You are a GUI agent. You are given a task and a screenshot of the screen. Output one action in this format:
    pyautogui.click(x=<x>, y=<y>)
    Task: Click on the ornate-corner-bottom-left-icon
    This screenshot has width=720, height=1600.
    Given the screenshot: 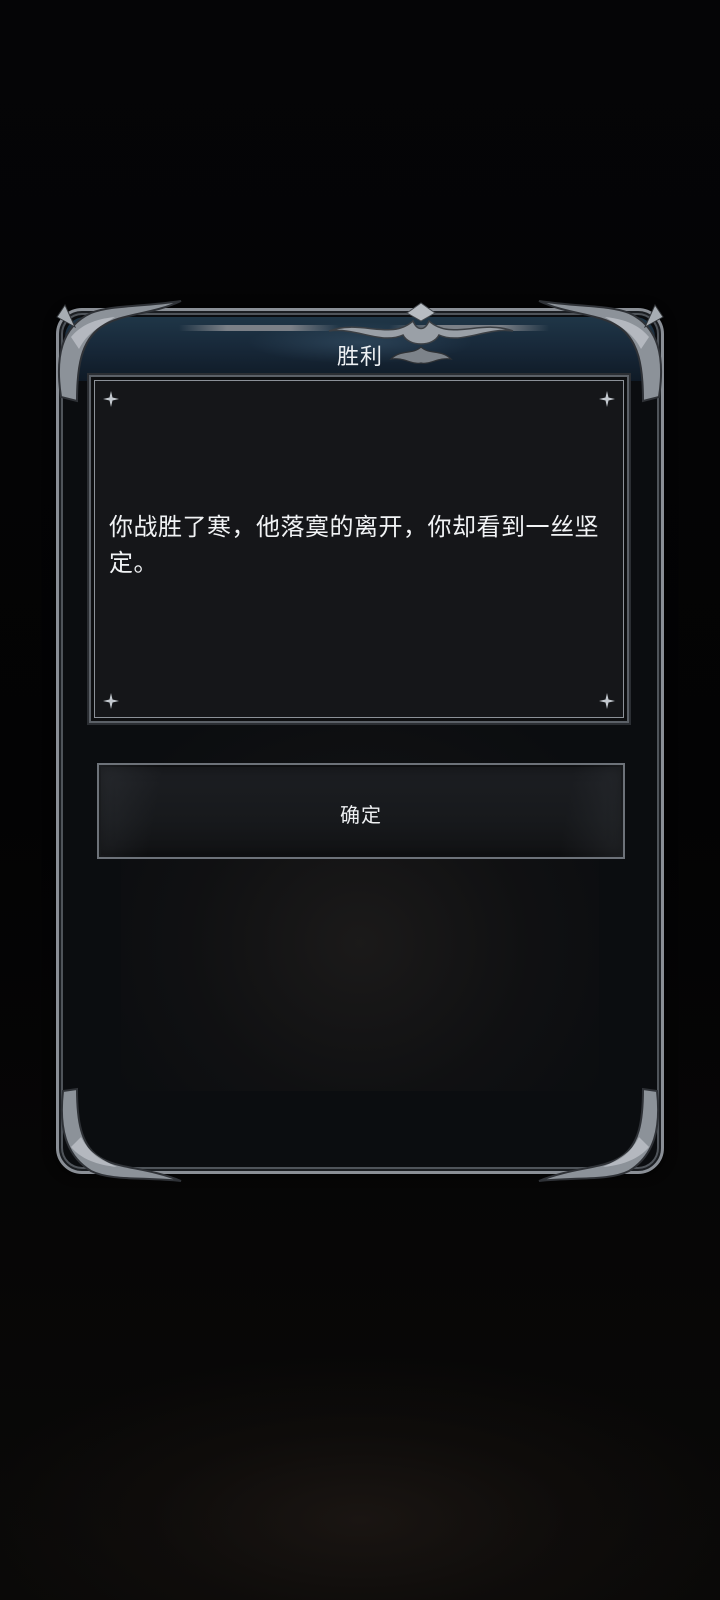 What is the action you would take?
    pyautogui.click(x=121, y=1134)
    